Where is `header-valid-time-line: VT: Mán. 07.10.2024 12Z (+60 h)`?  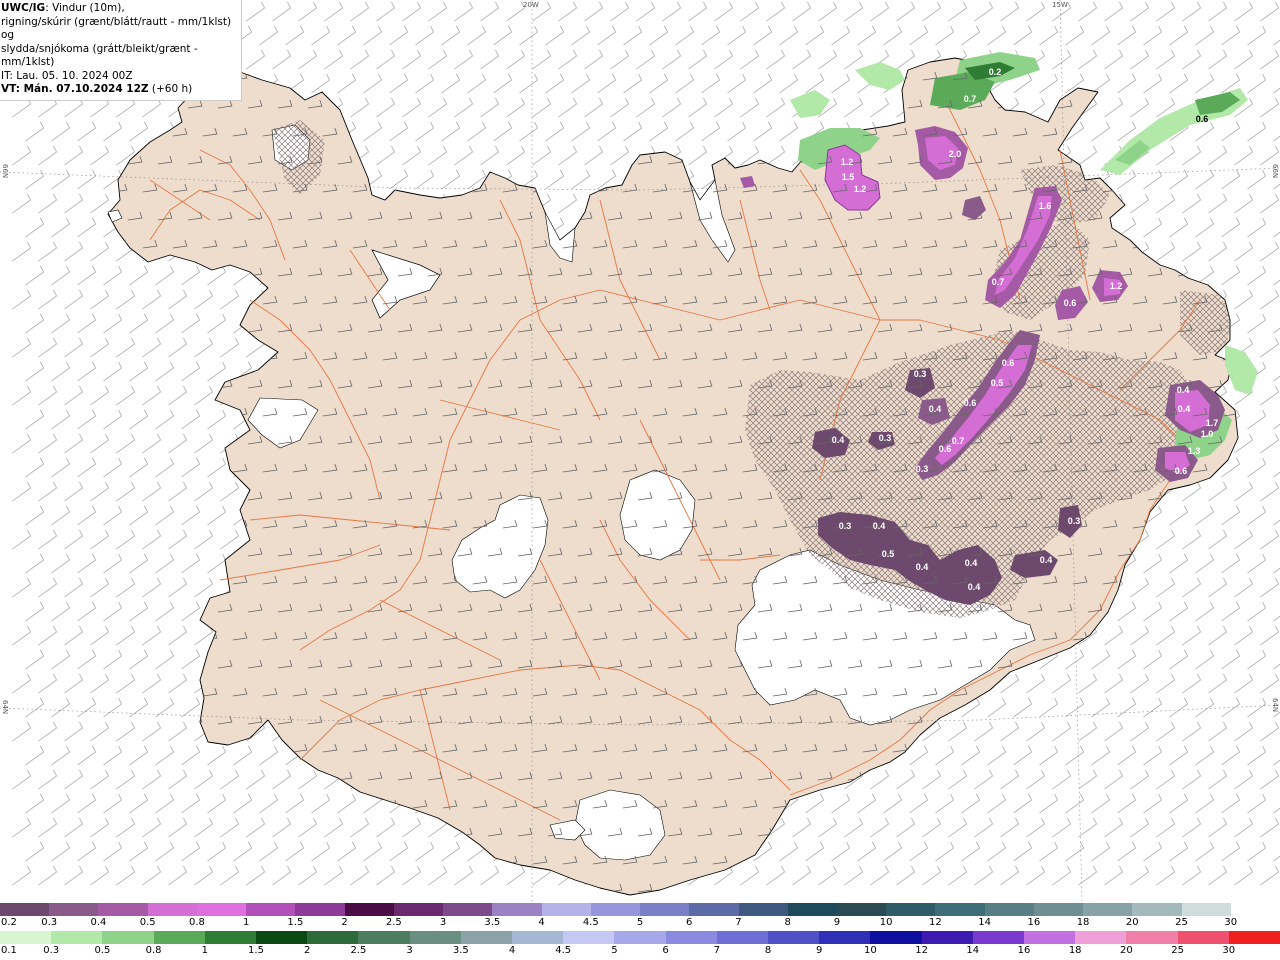
header-valid-time-line: VT: Mán. 07.10.2024 12Z (+60 h) is located at coordinates (120, 90).